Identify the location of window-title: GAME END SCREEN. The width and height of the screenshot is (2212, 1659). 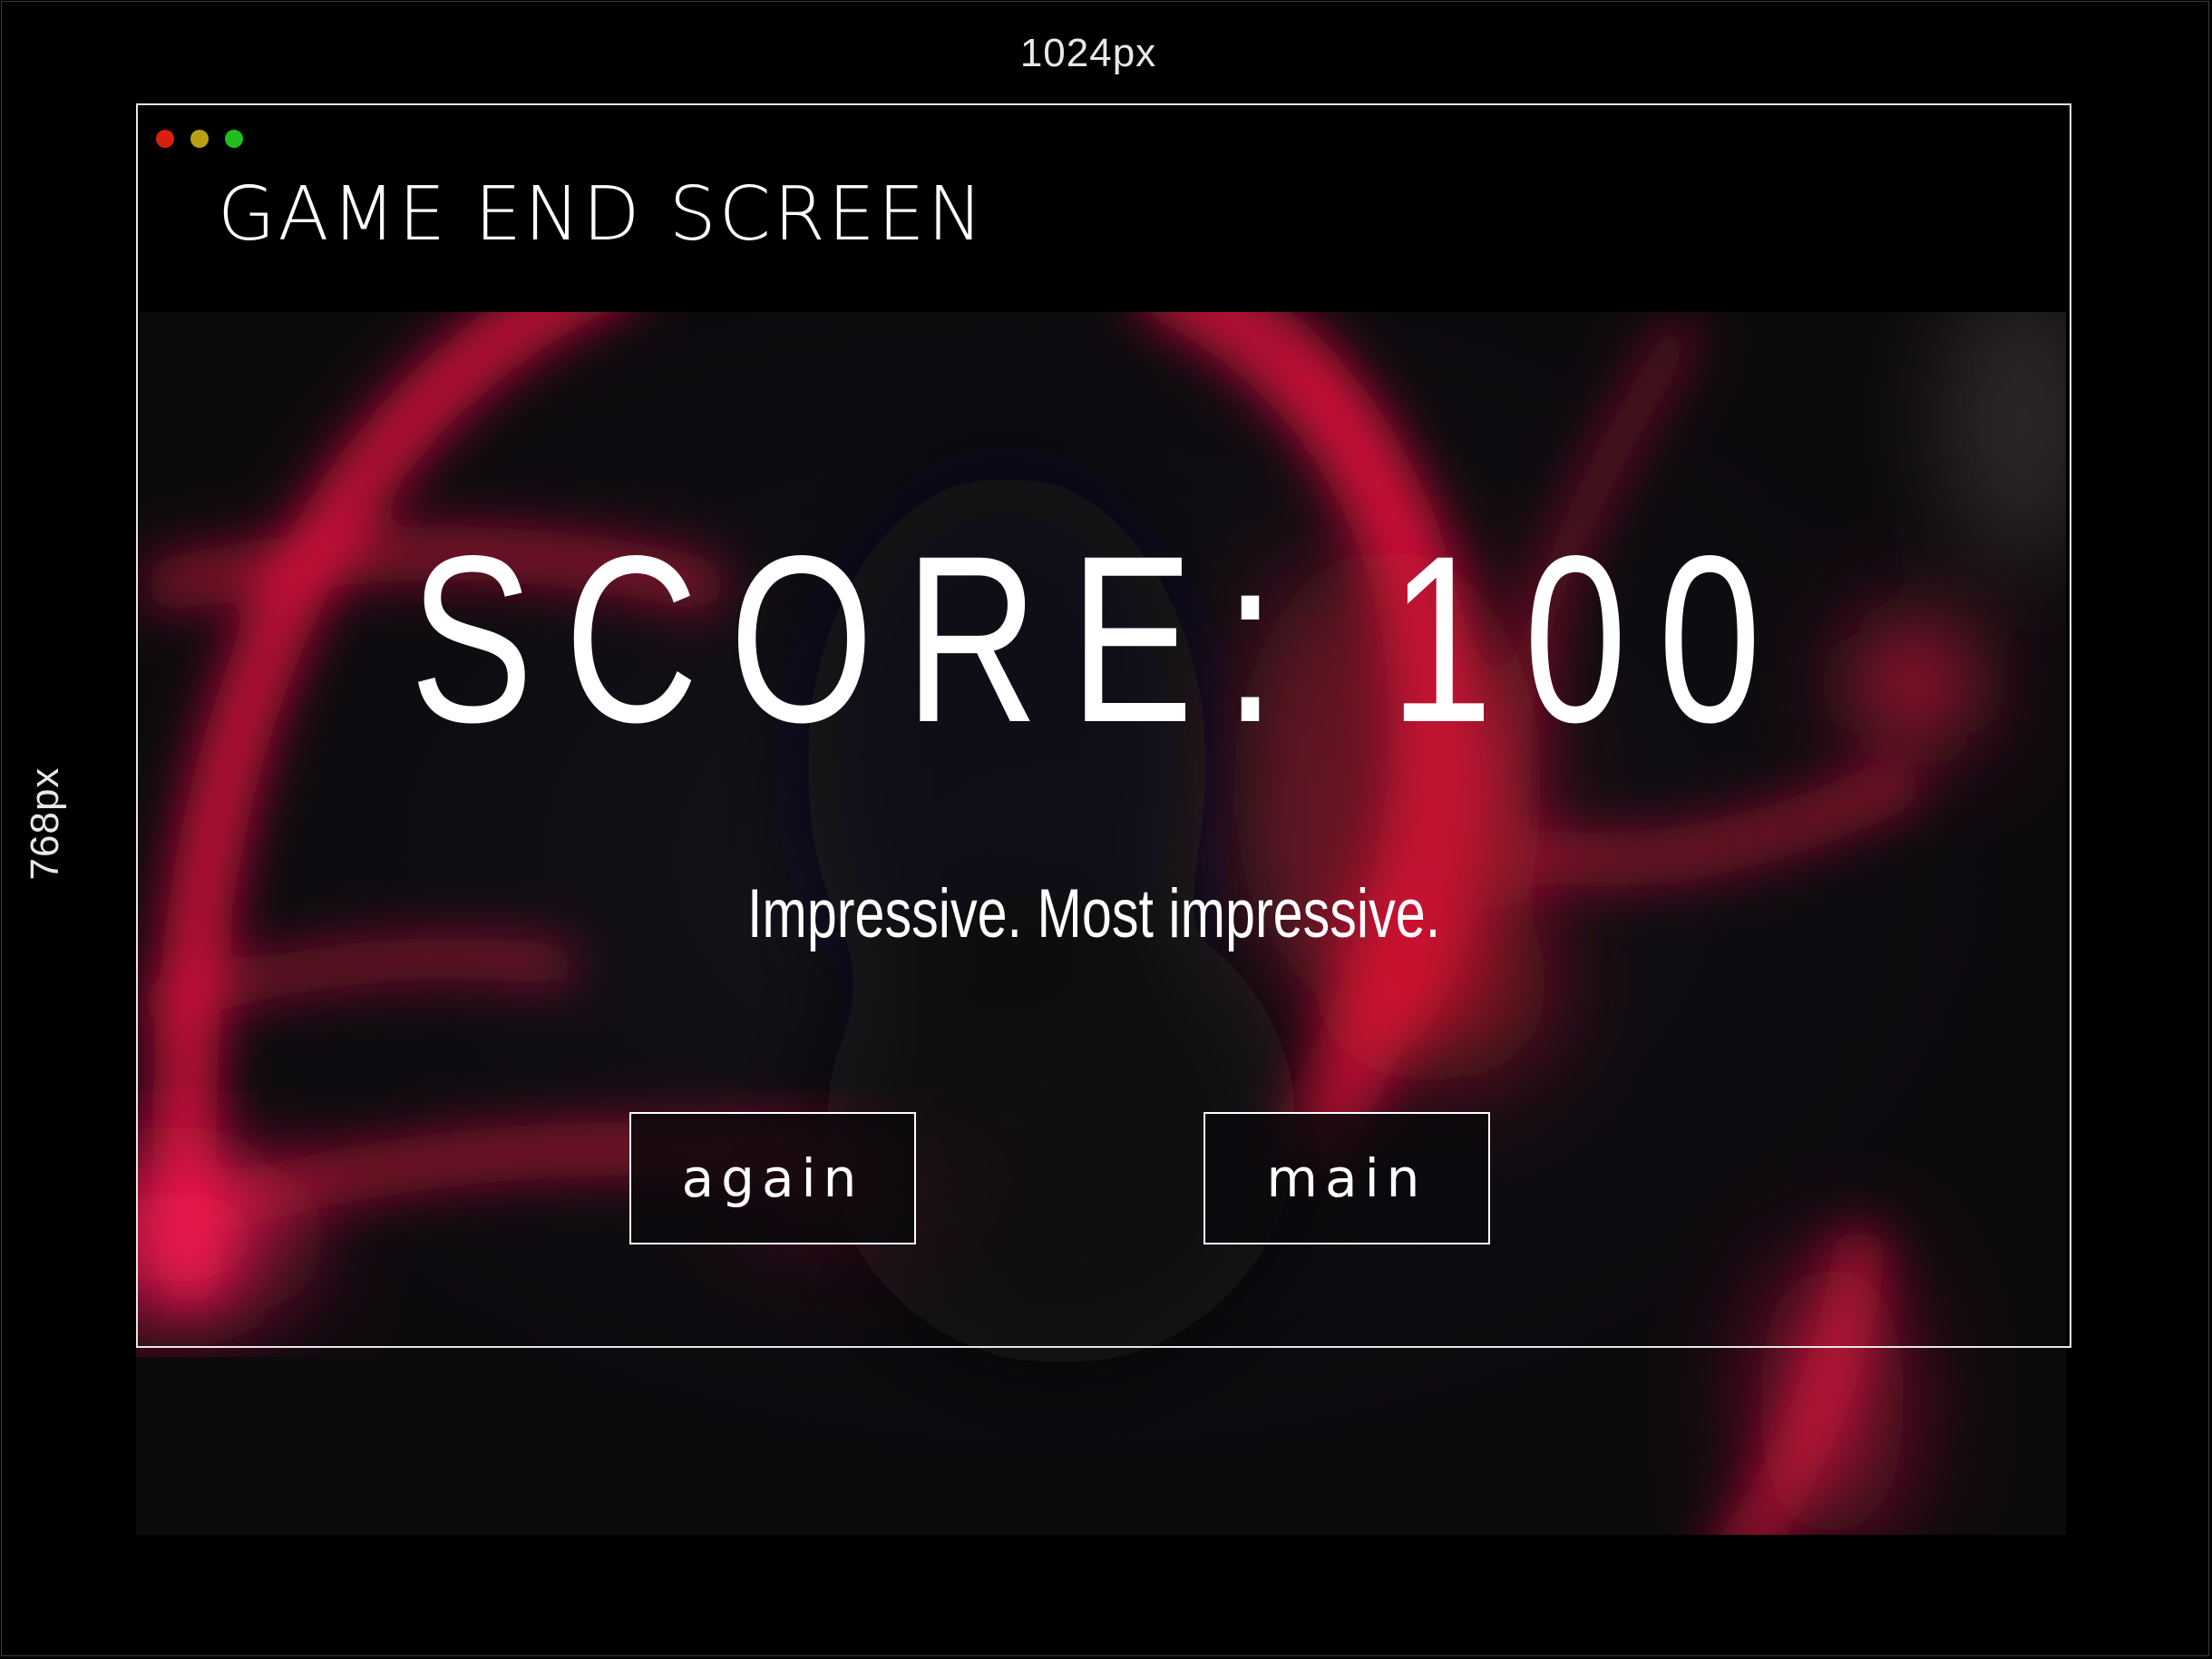
(602, 214).